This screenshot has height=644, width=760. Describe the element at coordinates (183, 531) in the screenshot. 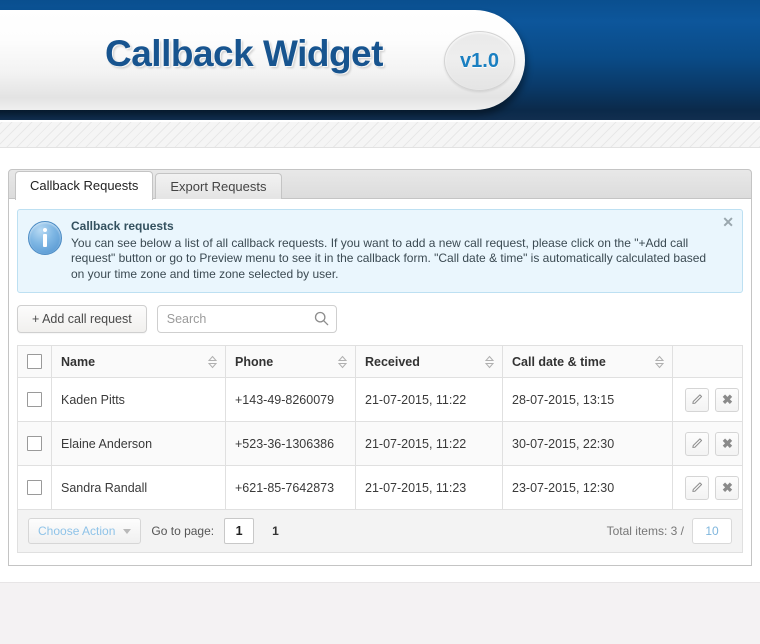

I see `goto-page-label: Go to page:` at that location.